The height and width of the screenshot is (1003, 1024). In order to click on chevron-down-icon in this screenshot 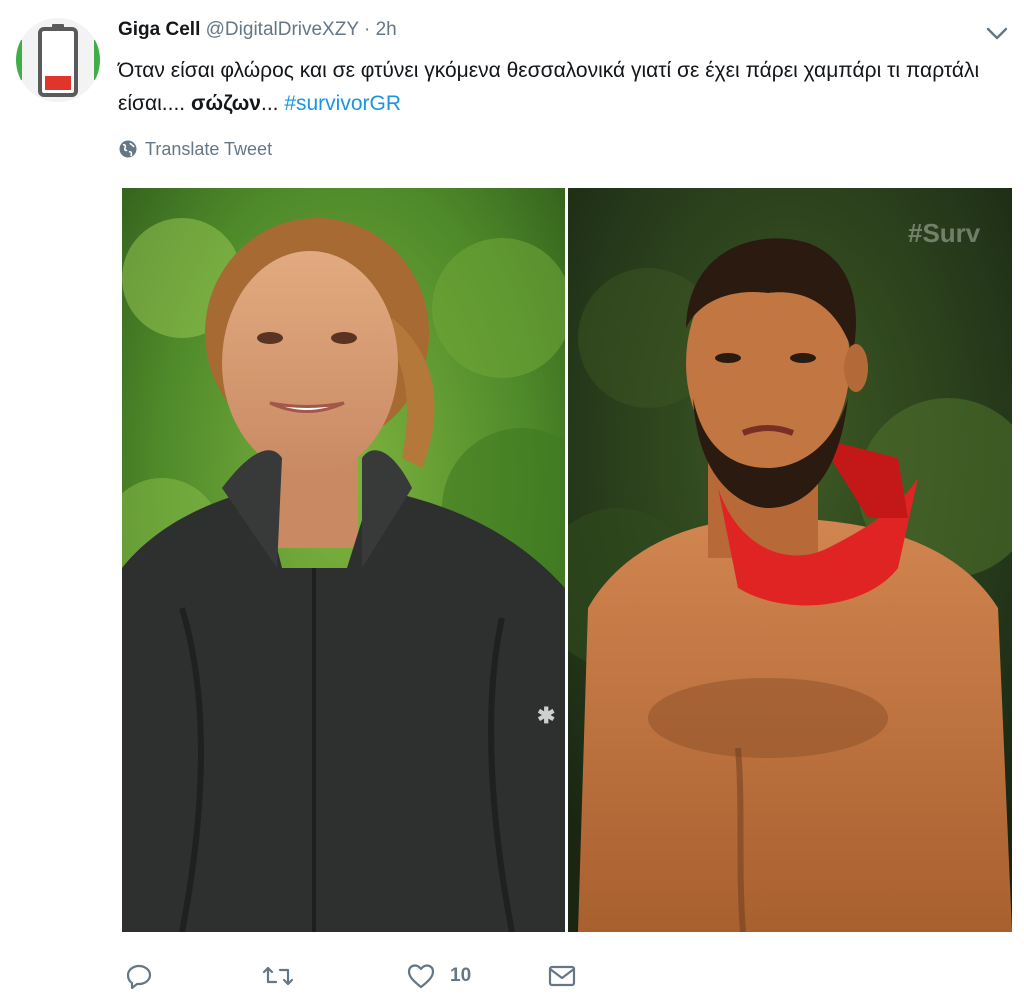, I will do `click(997, 33)`.